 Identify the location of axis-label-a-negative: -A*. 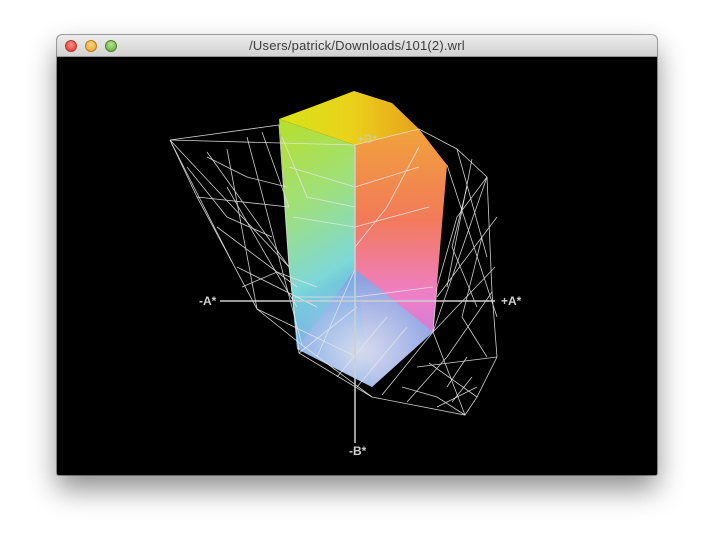
(208, 301).